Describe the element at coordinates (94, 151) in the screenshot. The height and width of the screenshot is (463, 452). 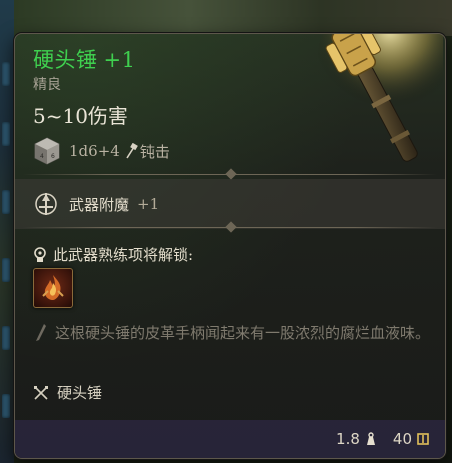
I see `dice-formula: 1d6+4` at that location.